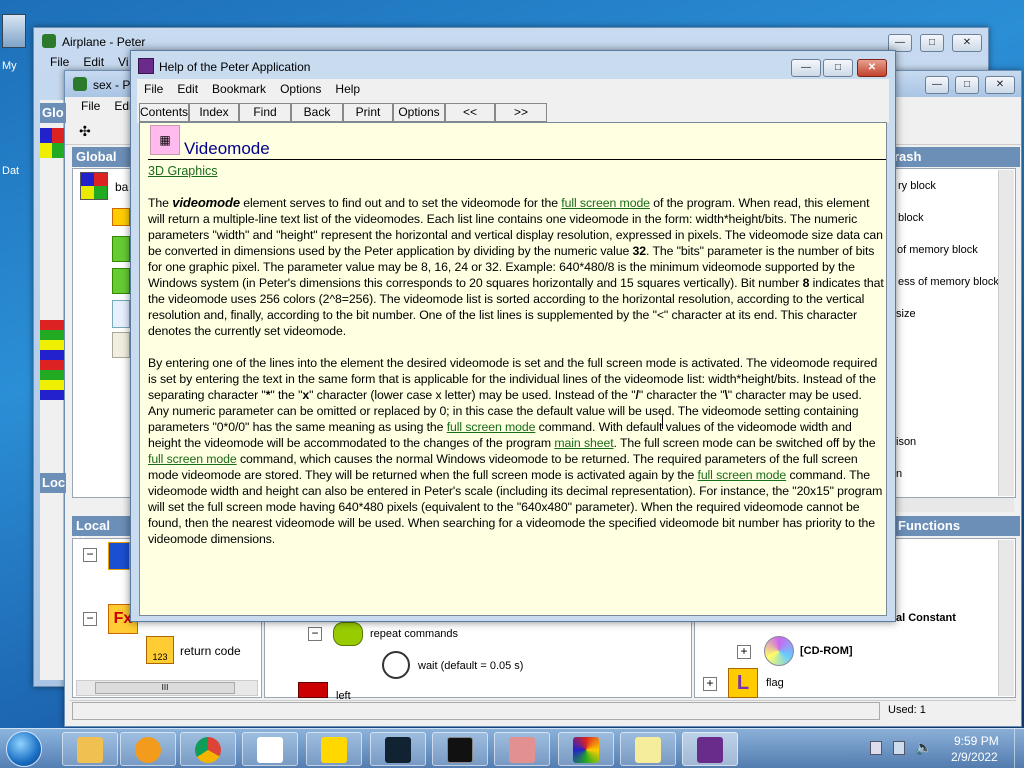 The width and height of the screenshot is (1024, 768). What do you see at coordinates (9, 66) in the screenshot?
I see `desktop-icon-label: My` at bounding box center [9, 66].